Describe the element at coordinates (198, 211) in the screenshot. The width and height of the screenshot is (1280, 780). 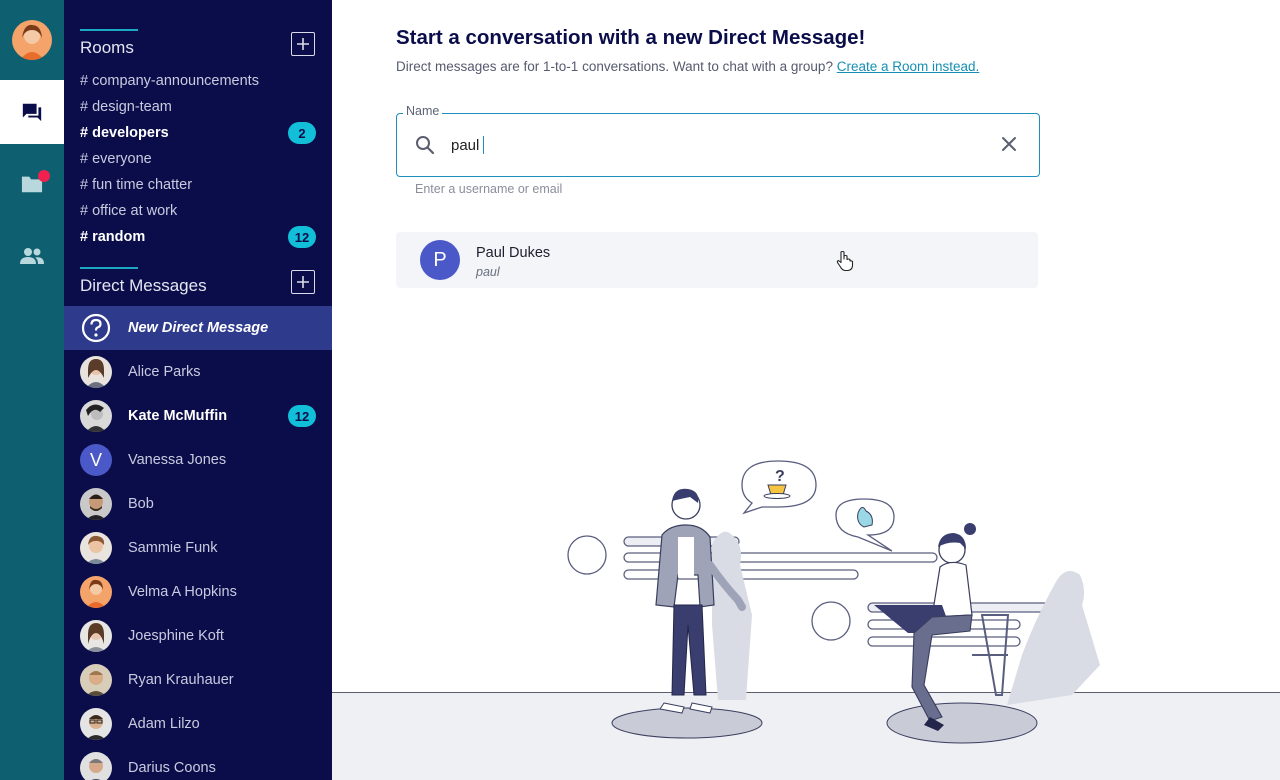
I see `room-office-at-work: # office at work` at that location.